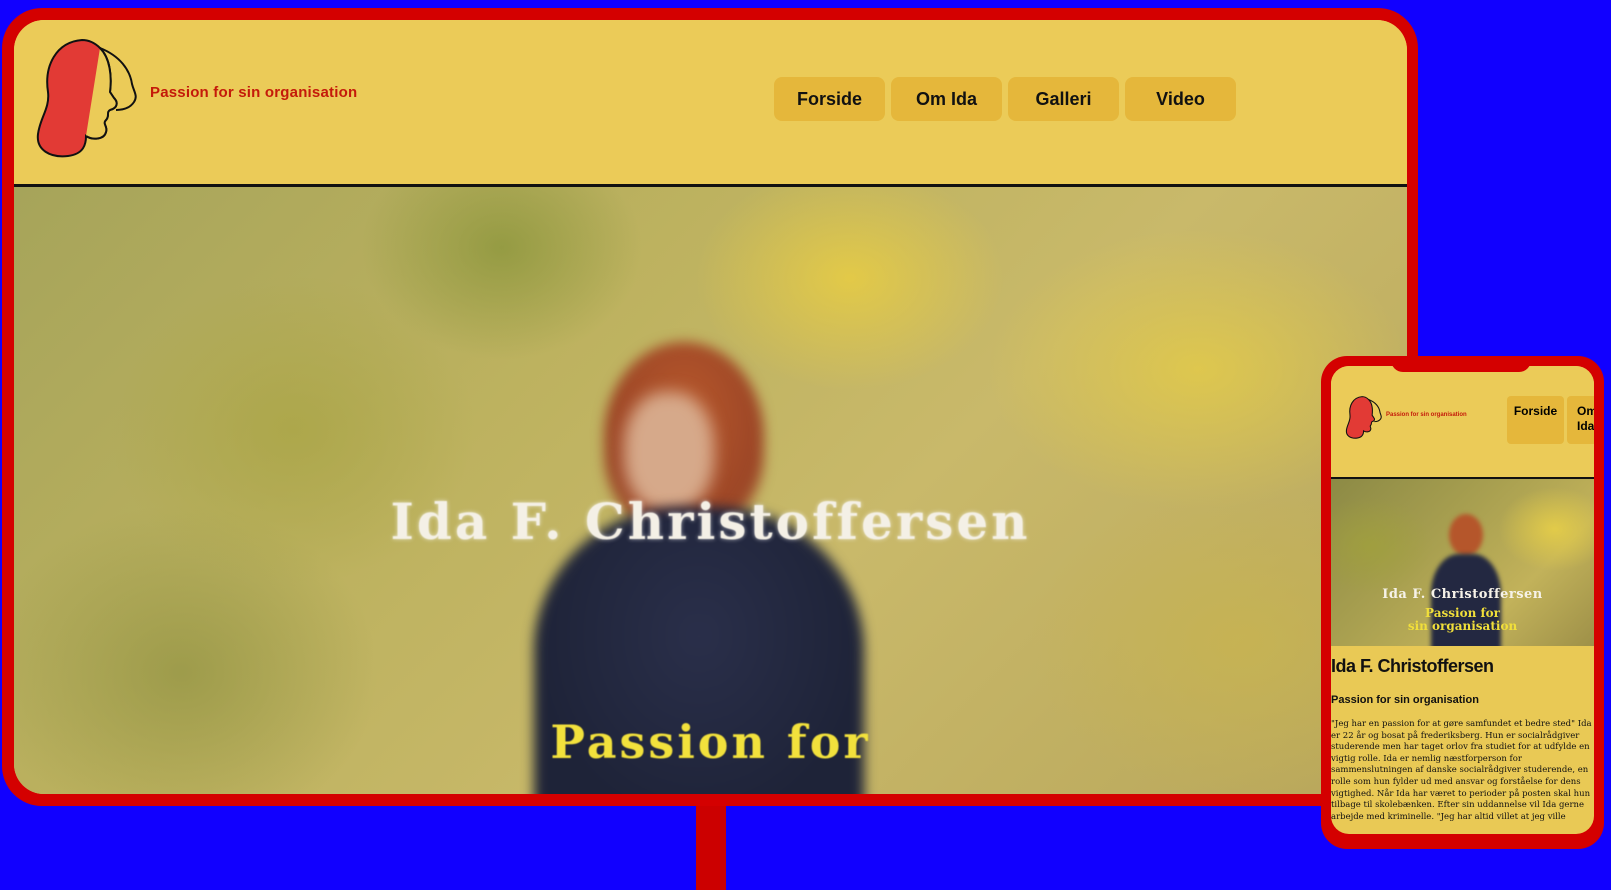 Image resolution: width=1611 pixels, height=890 pixels. What do you see at coordinates (1462, 626) in the screenshot?
I see `phone-hero-subtitle-line2: sin organisation` at bounding box center [1462, 626].